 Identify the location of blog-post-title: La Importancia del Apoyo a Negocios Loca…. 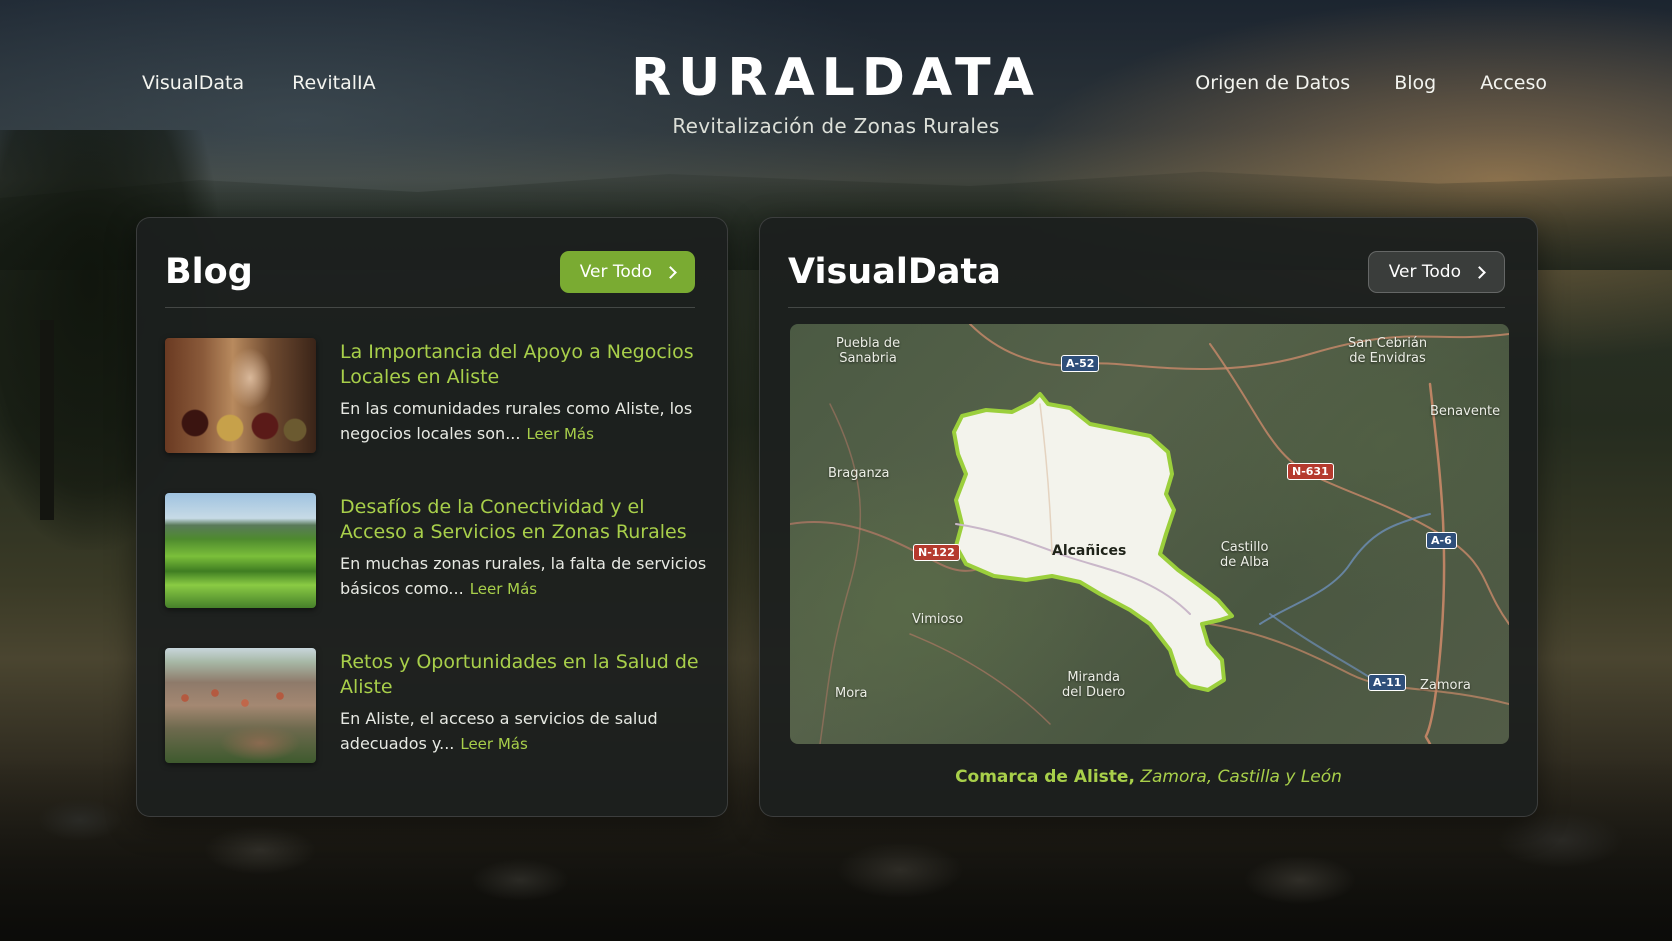
(523, 365).